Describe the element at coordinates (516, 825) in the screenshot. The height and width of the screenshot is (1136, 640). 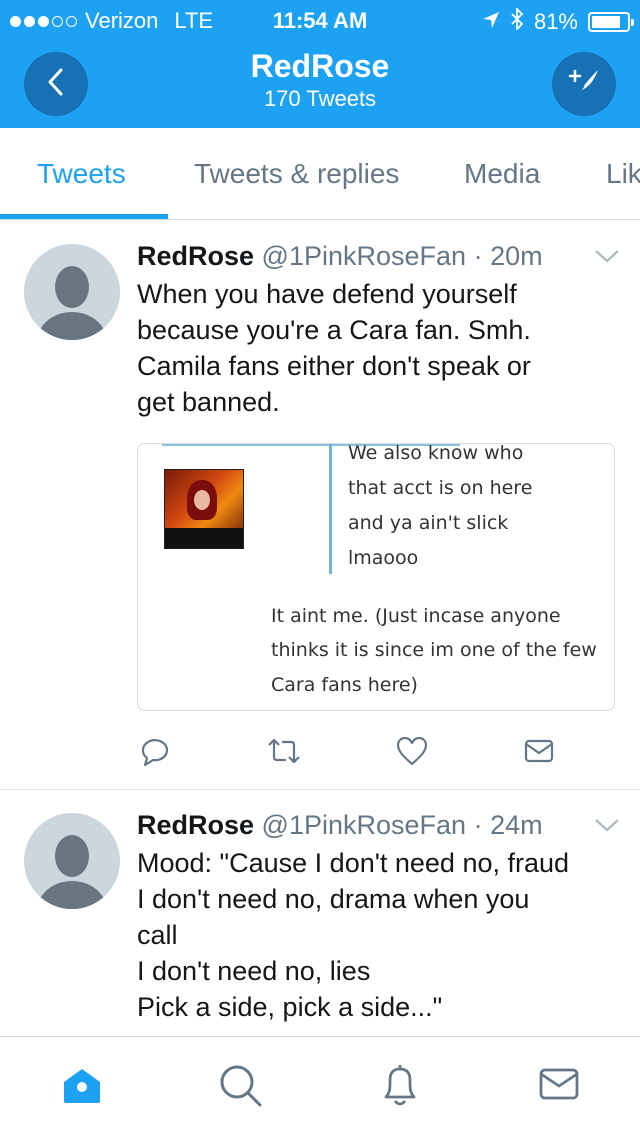
I see `tweet-timestamp: 24m` at that location.